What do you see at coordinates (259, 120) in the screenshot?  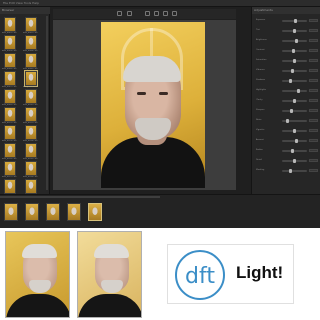 I see `adjustment-label: Noise` at bounding box center [259, 120].